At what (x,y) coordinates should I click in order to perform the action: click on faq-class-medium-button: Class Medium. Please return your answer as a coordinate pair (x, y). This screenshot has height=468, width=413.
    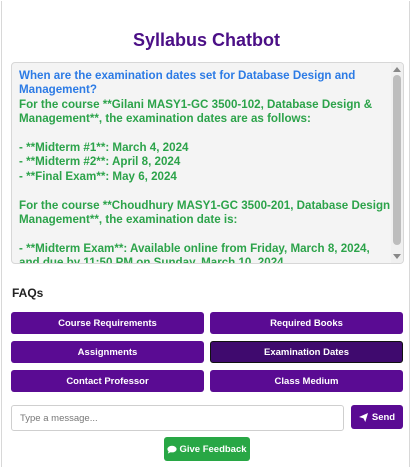
    Looking at the image, I should click on (306, 381).